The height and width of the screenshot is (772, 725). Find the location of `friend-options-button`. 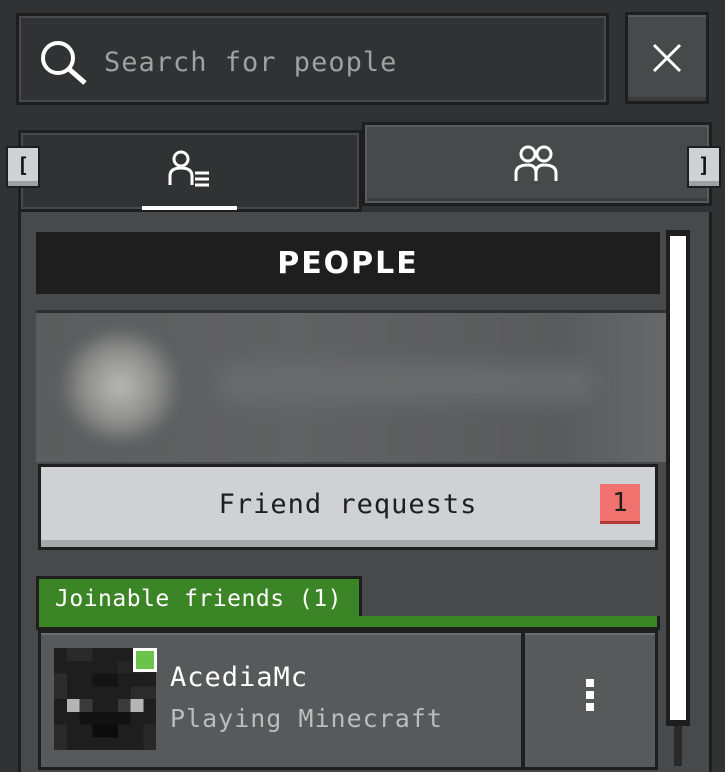

friend-options-button is located at coordinates (590, 700).